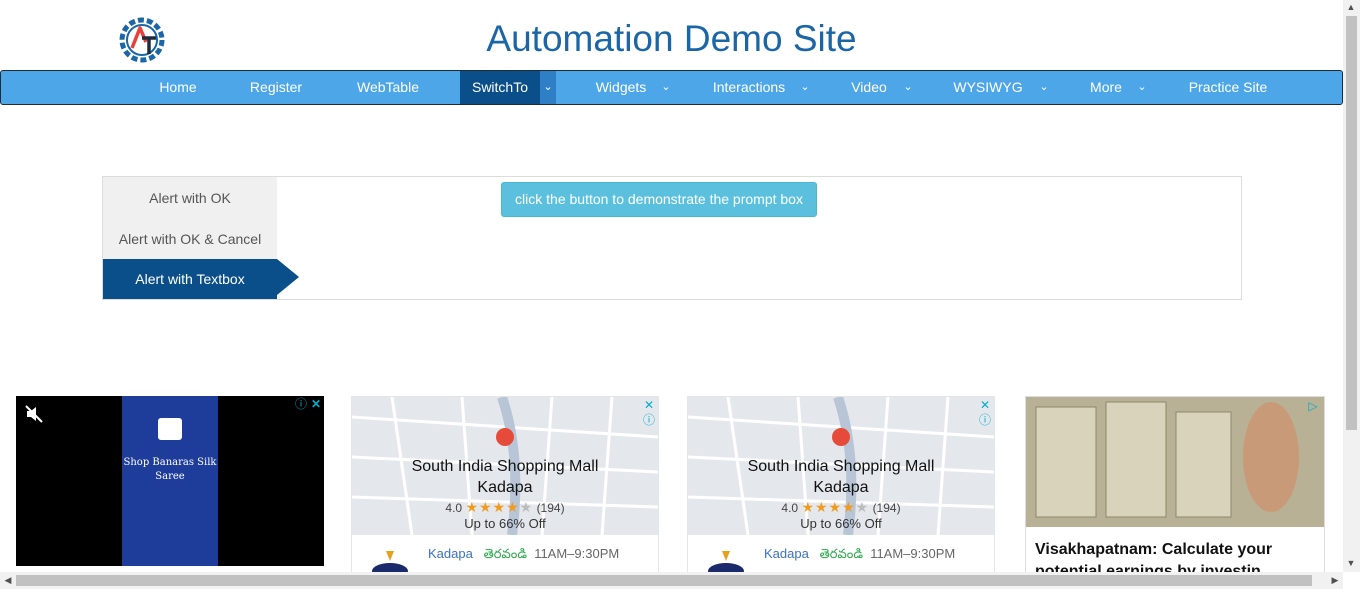 The image size is (1360, 589). What do you see at coordinates (190, 279) in the screenshot?
I see `tab-alert-textbox: Alert with Textbox` at bounding box center [190, 279].